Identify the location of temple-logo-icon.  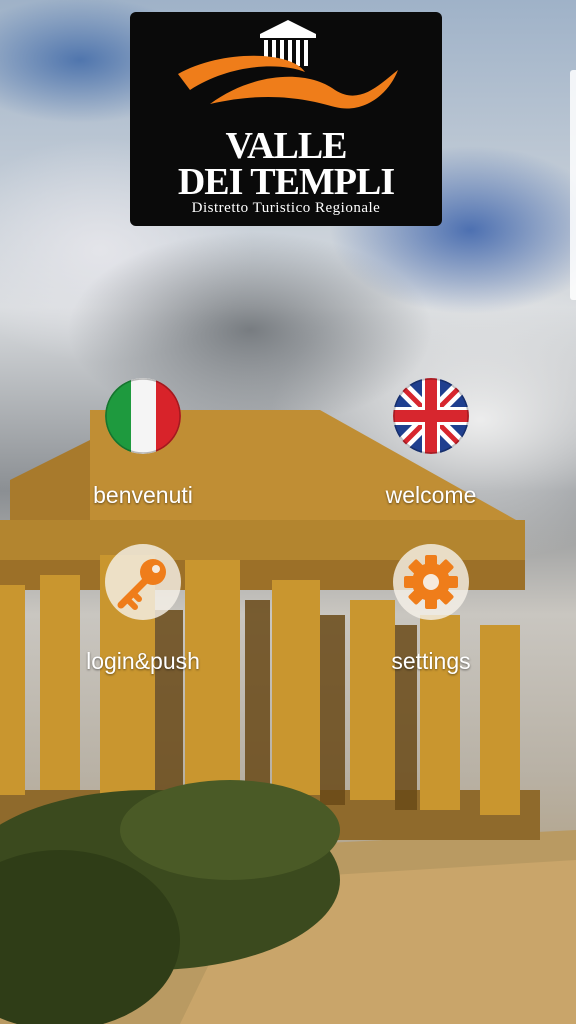
(288, 64).